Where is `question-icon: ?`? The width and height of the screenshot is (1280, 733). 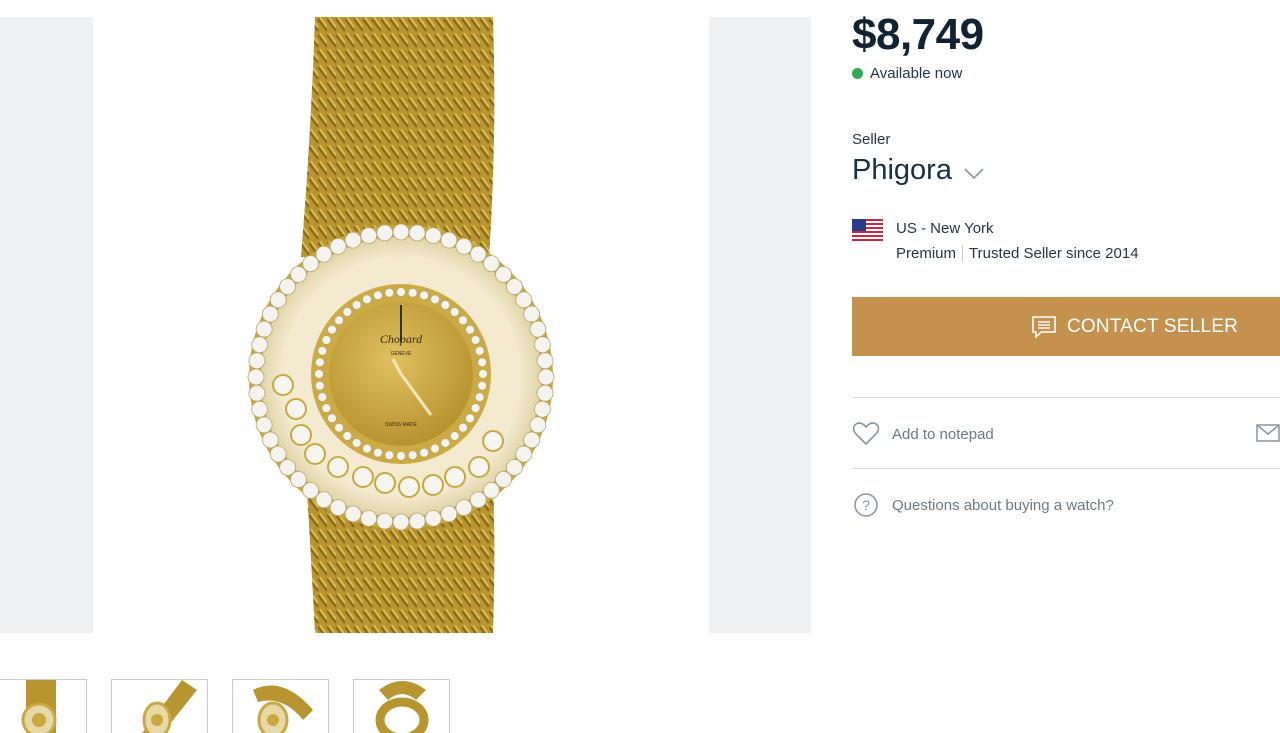 question-icon: ? is located at coordinates (866, 505).